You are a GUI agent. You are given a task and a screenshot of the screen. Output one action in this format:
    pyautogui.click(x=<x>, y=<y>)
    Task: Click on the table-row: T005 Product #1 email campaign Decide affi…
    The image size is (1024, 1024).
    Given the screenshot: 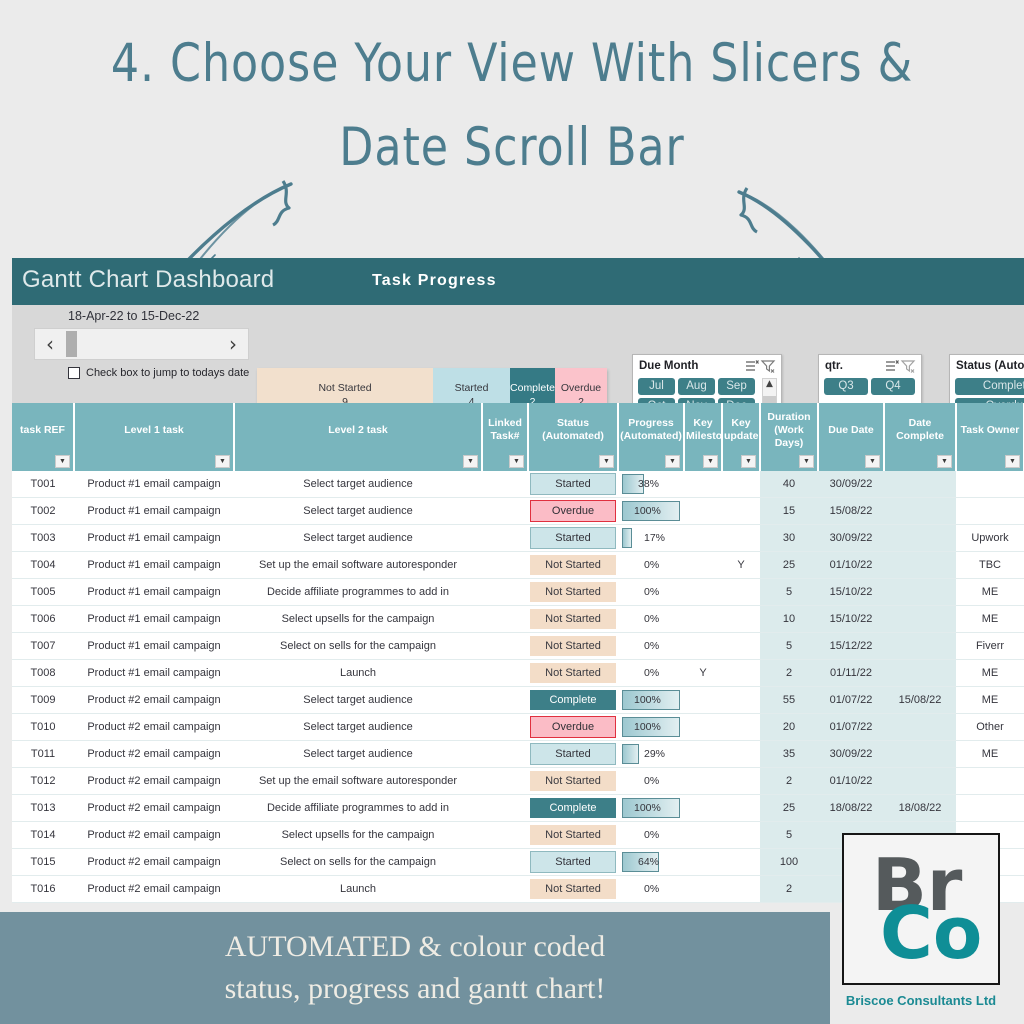 What is the action you would take?
    pyautogui.click(x=518, y=592)
    